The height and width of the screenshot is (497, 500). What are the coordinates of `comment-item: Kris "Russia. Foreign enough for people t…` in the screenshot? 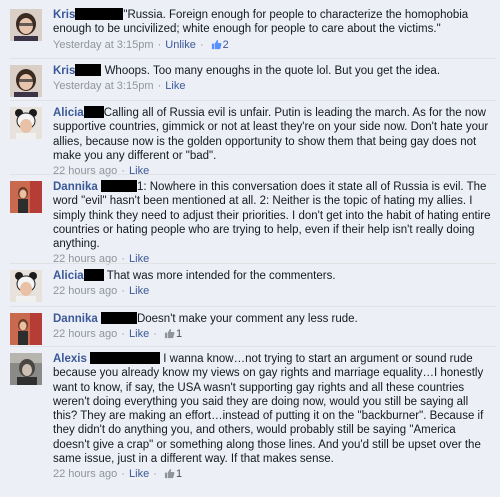 It's located at (253, 30).